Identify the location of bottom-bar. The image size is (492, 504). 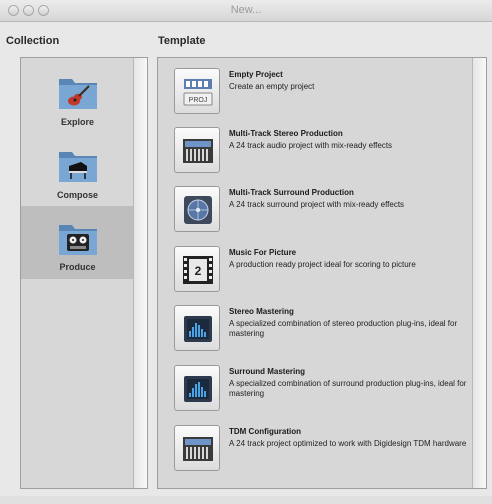
(246, 500).